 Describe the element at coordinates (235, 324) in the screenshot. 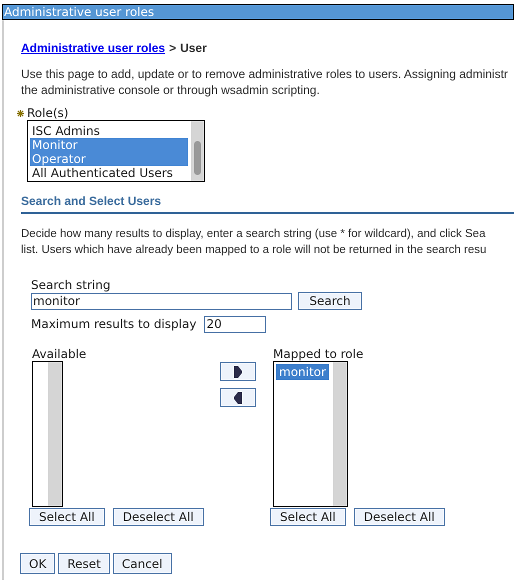

I see `max-results-field: 20` at that location.